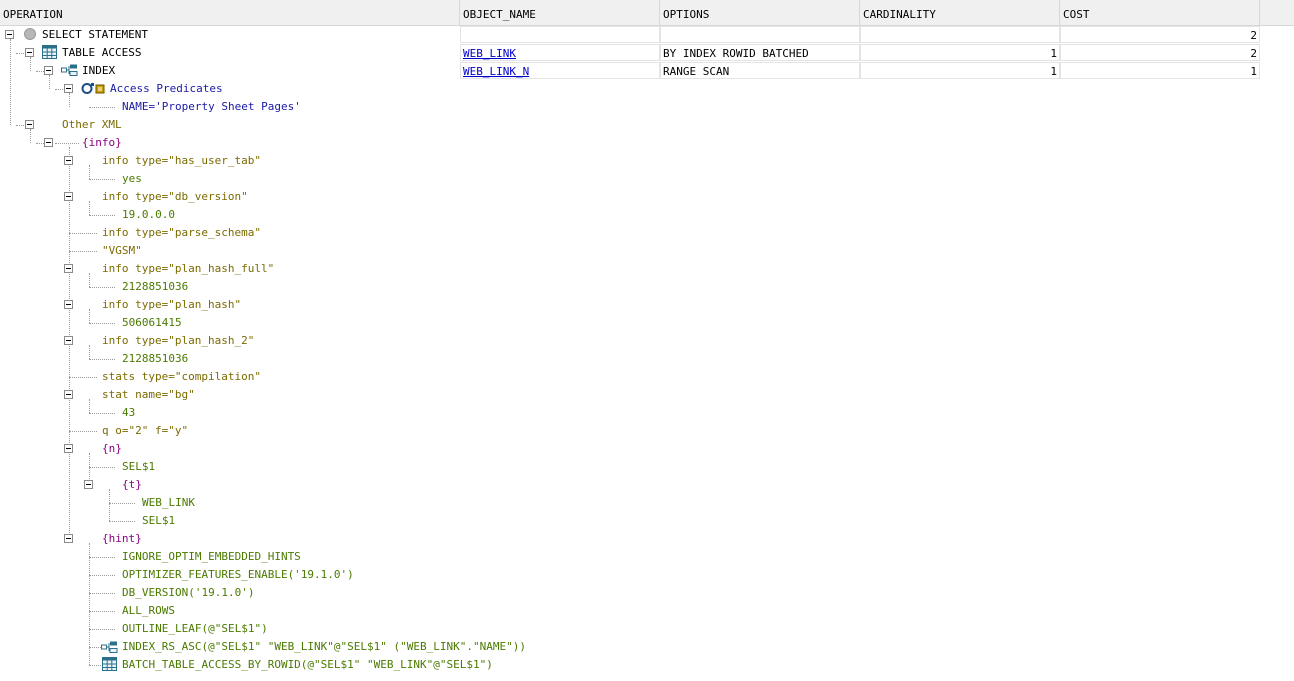  I want to click on other-xml-label: Other XML, so click(92, 125).